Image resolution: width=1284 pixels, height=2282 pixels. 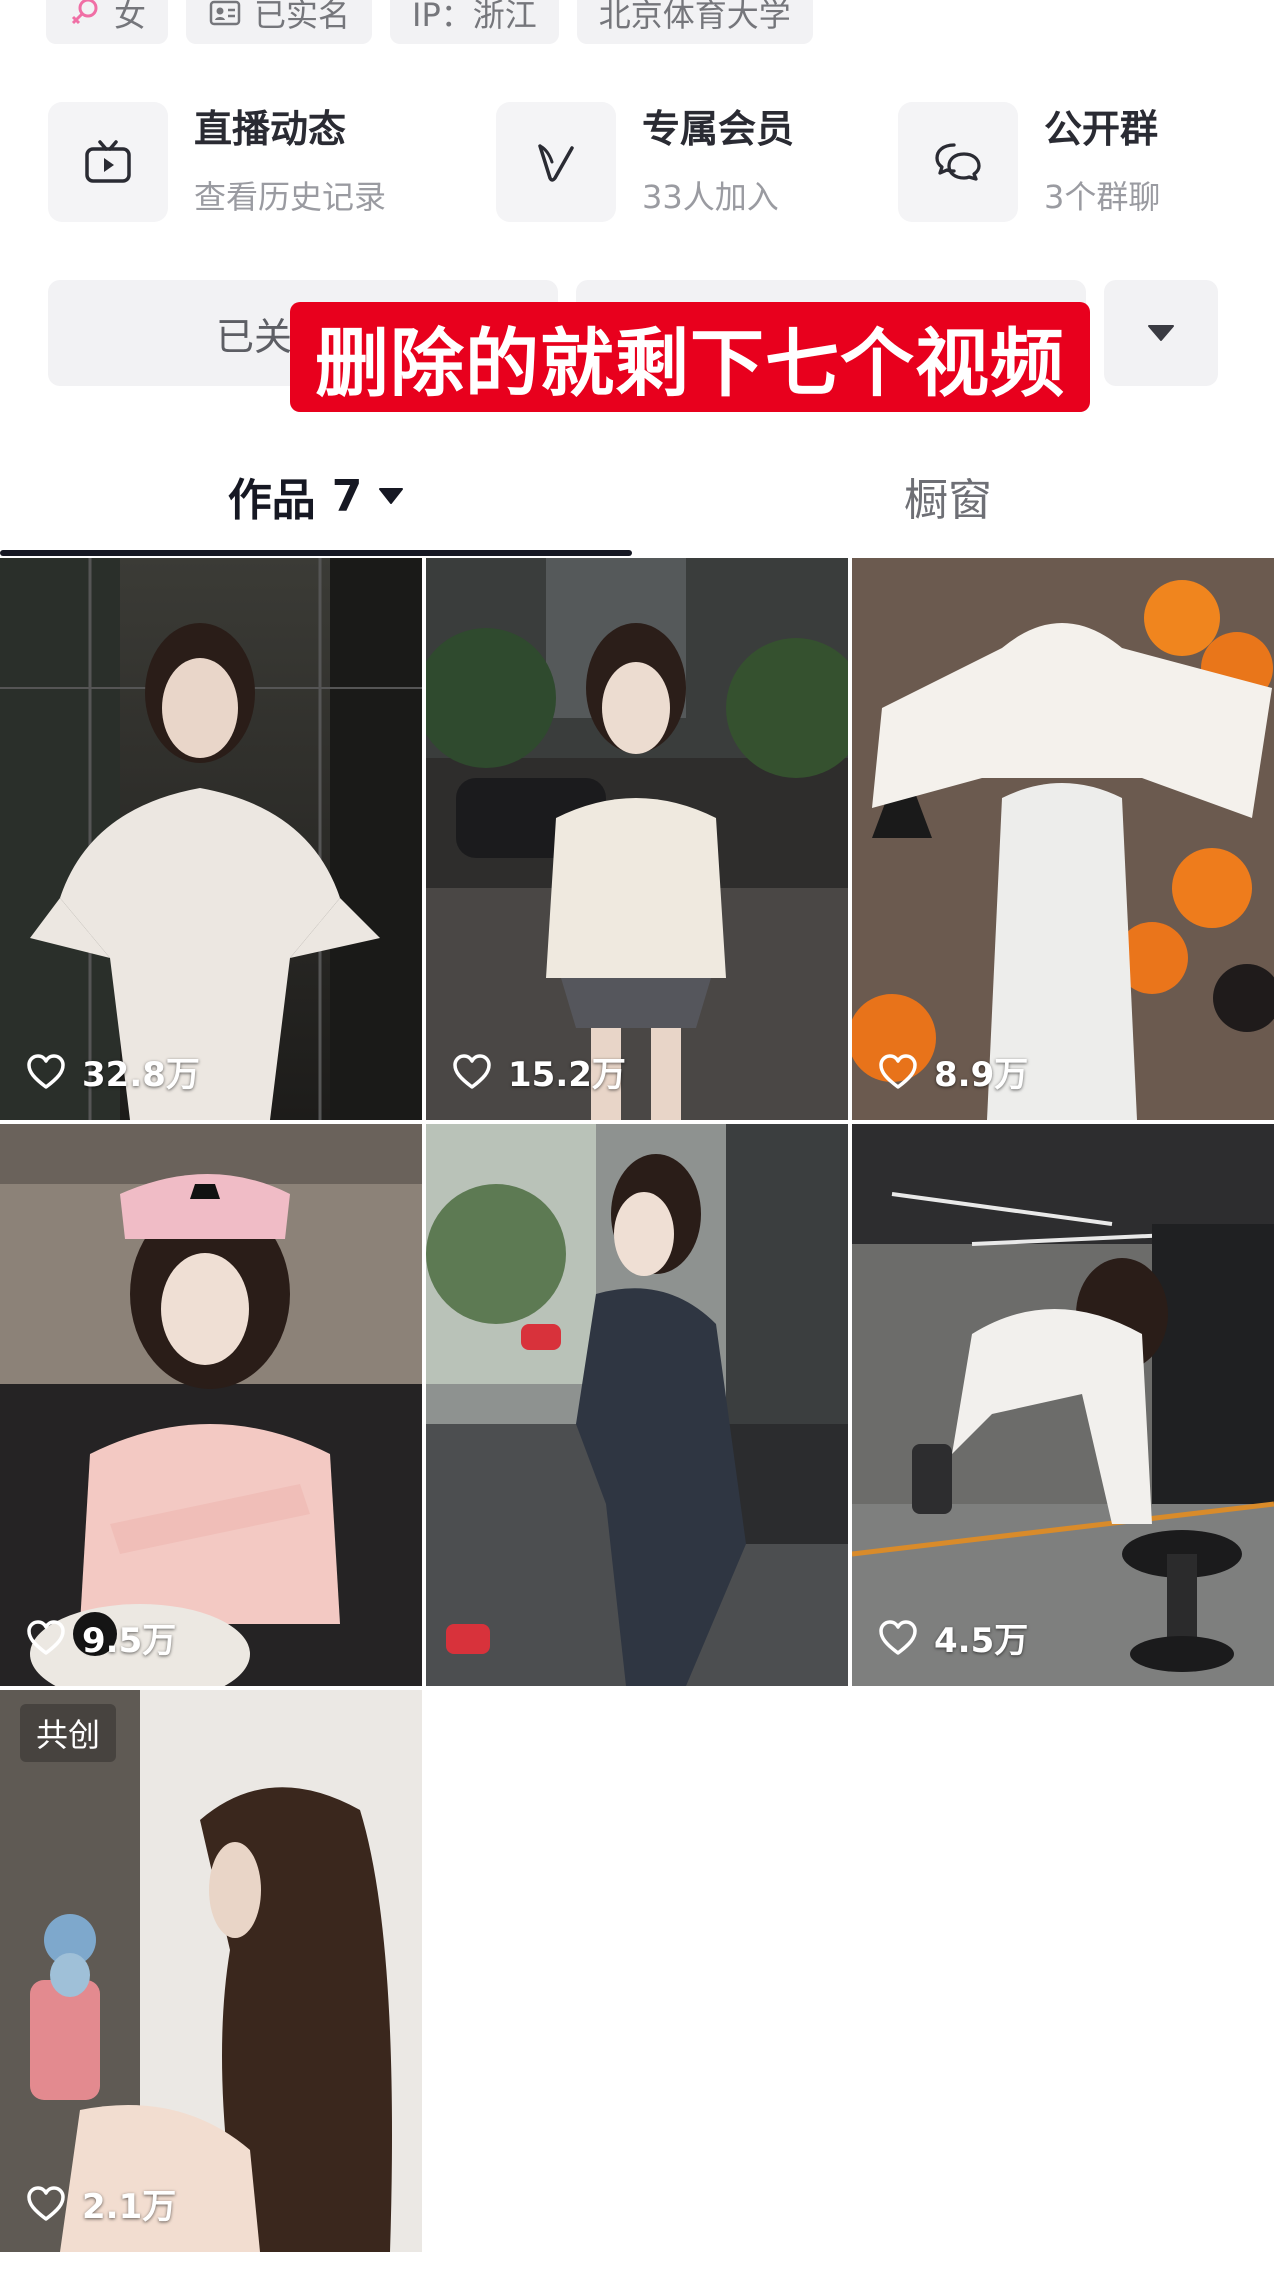 I want to click on video-thumbnail: 15.2万, so click(x=637, y=839).